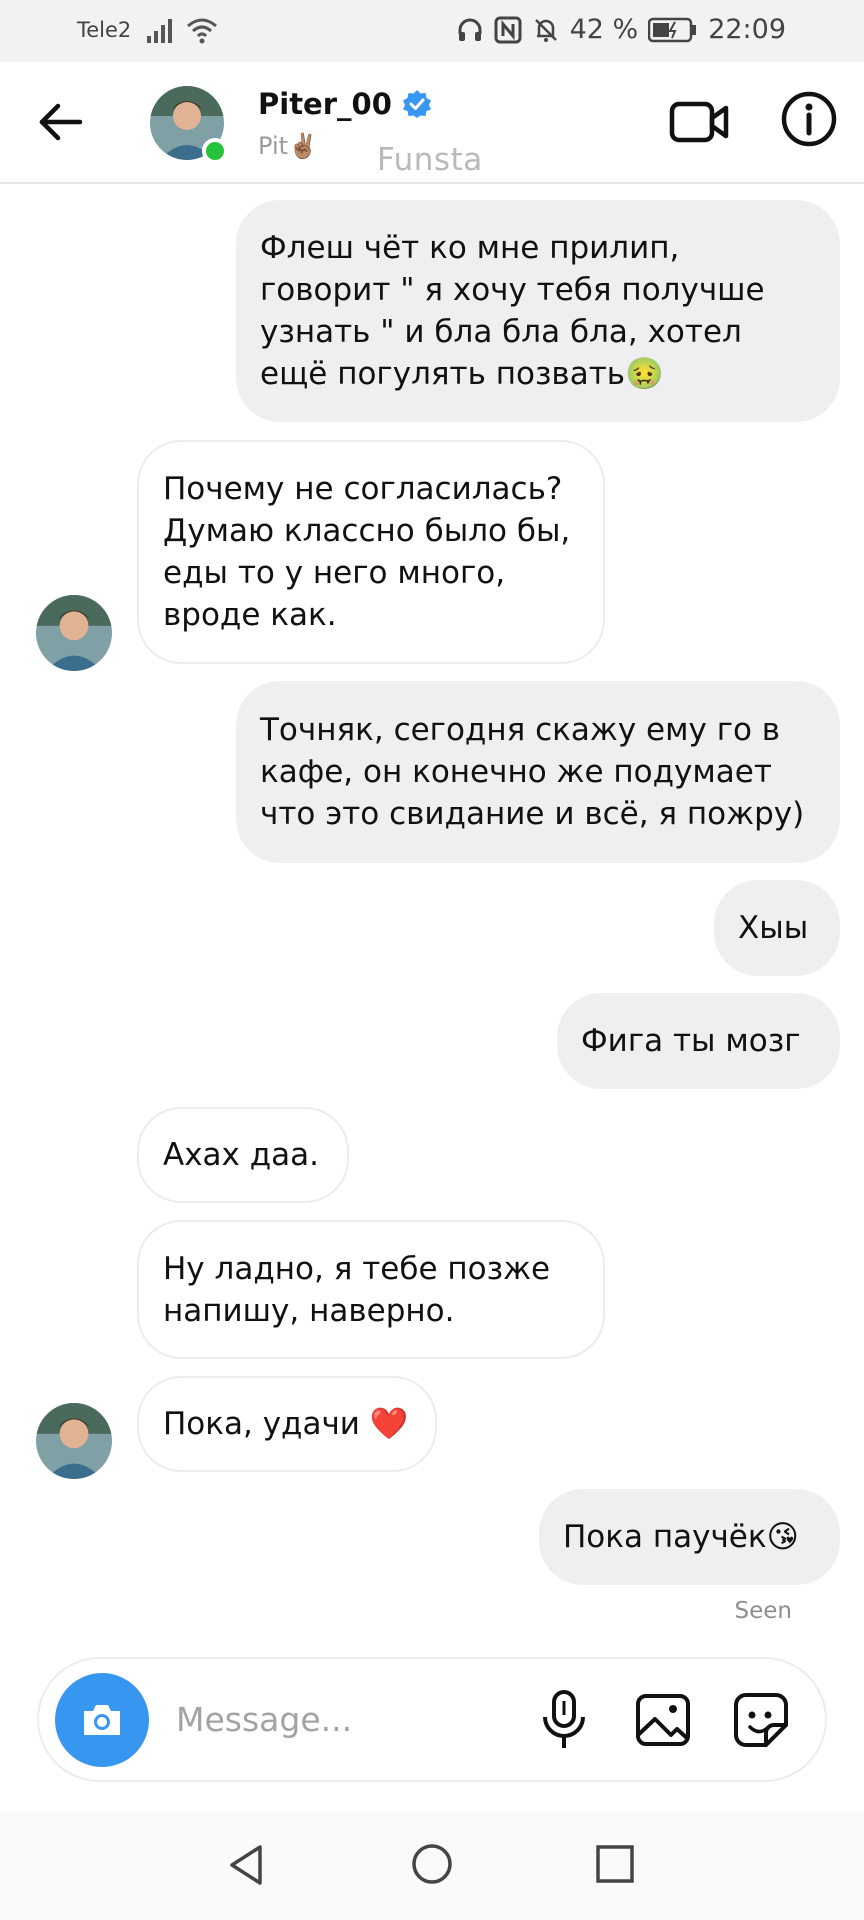 This screenshot has height=1920, width=864. I want to click on verified-badge-icon, so click(416, 104).